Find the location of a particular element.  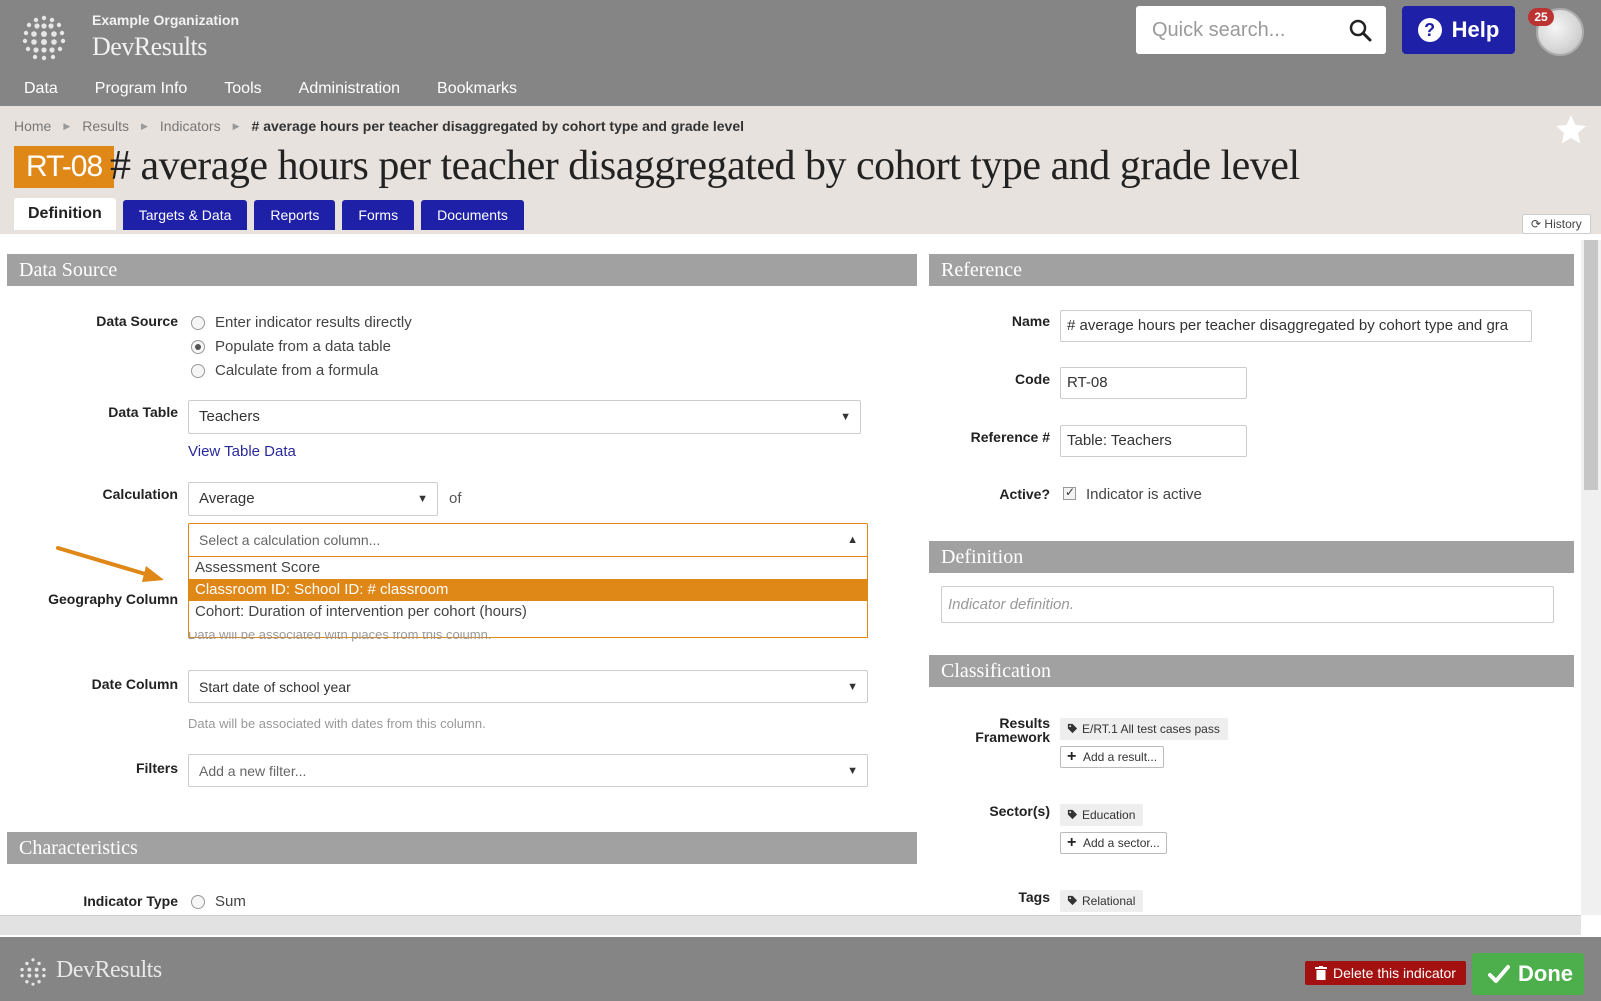

radio-label: Calculate from a formula is located at coordinates (297, 370).